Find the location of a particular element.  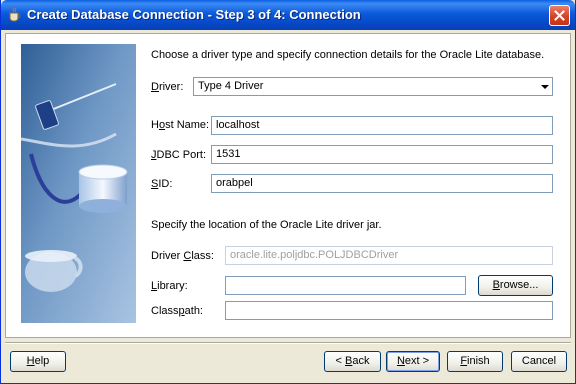

host-name-input: localhost is located at coordinates (382, 125).